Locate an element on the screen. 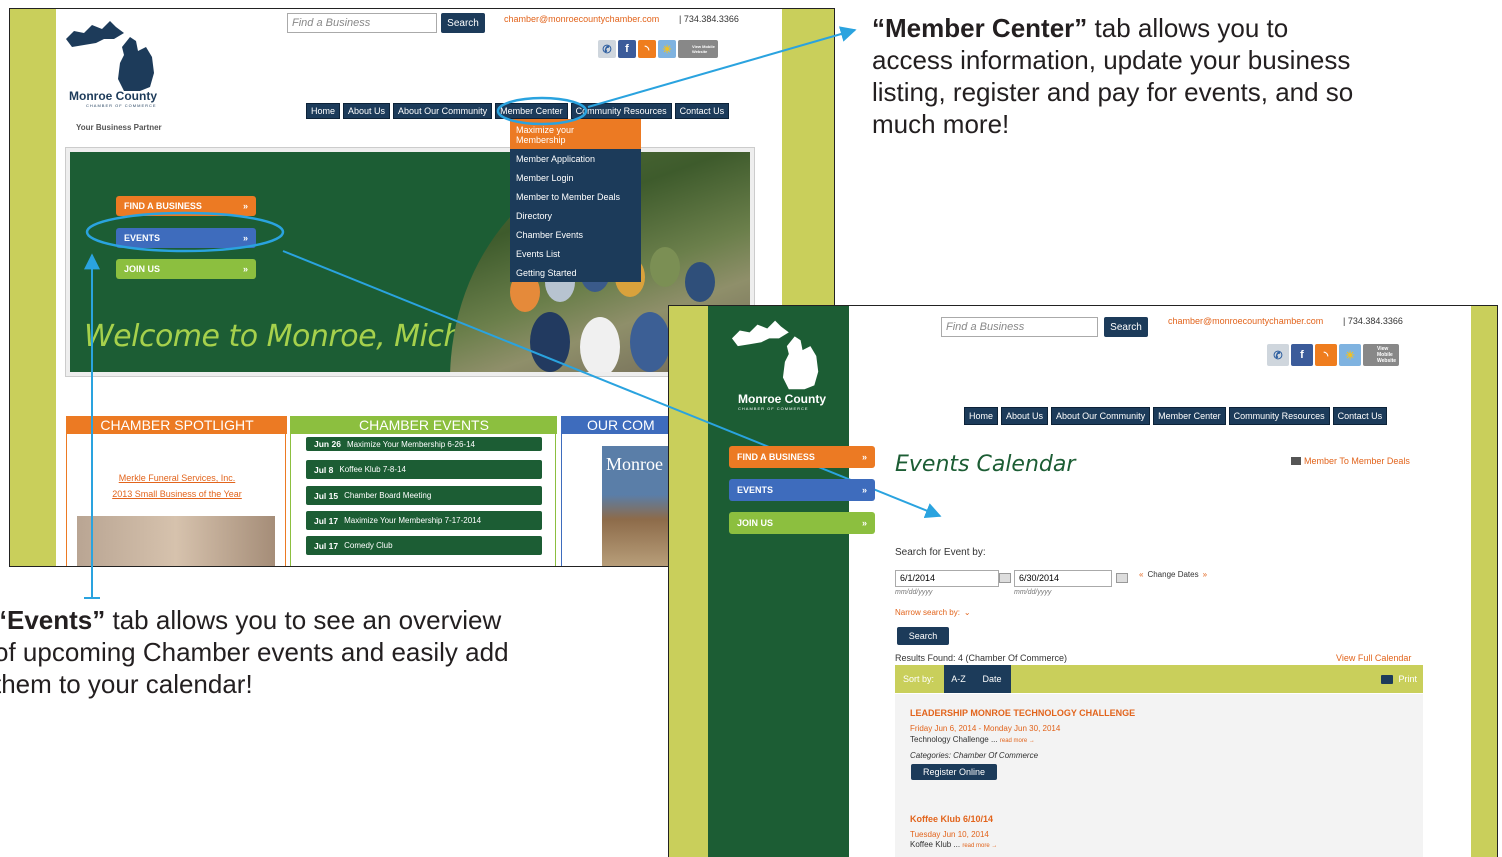 Image resolution: width=1502 pixels, height=857 pixels. dropdown-item-deals: Member to Member Deals is located at coordinates (575, 196).